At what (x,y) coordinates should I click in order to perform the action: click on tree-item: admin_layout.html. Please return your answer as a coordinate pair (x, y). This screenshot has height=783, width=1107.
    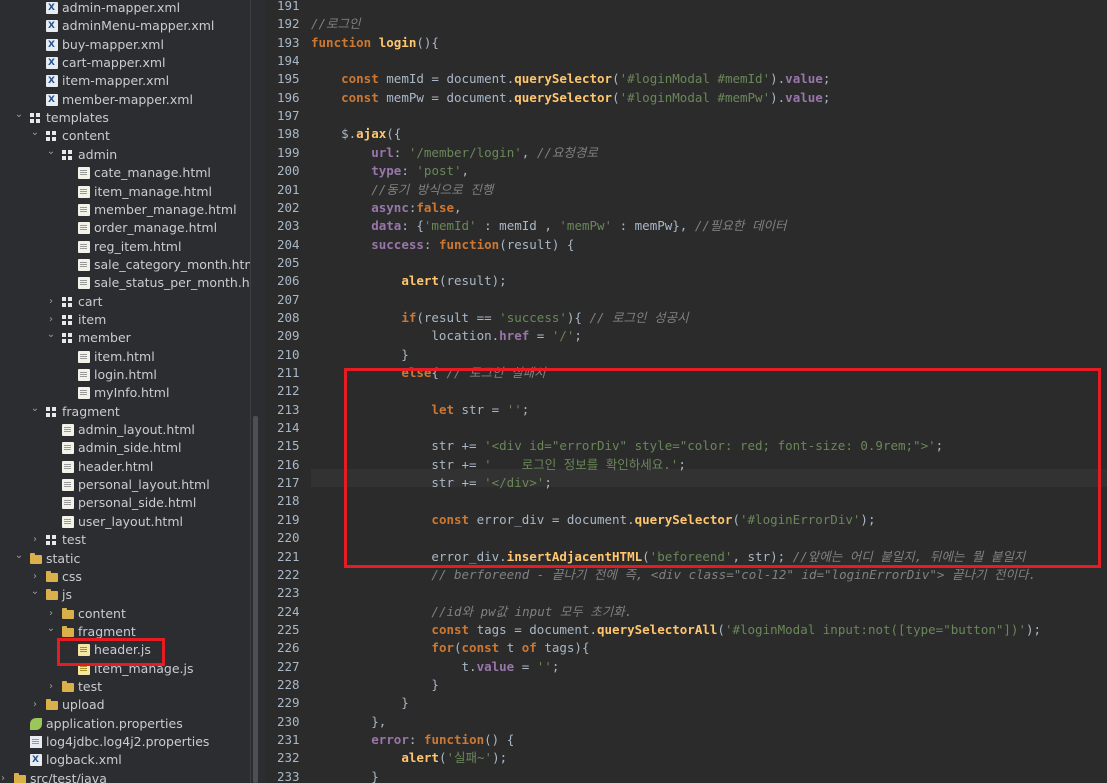
    Looking at the image, I should click on (125, 430).